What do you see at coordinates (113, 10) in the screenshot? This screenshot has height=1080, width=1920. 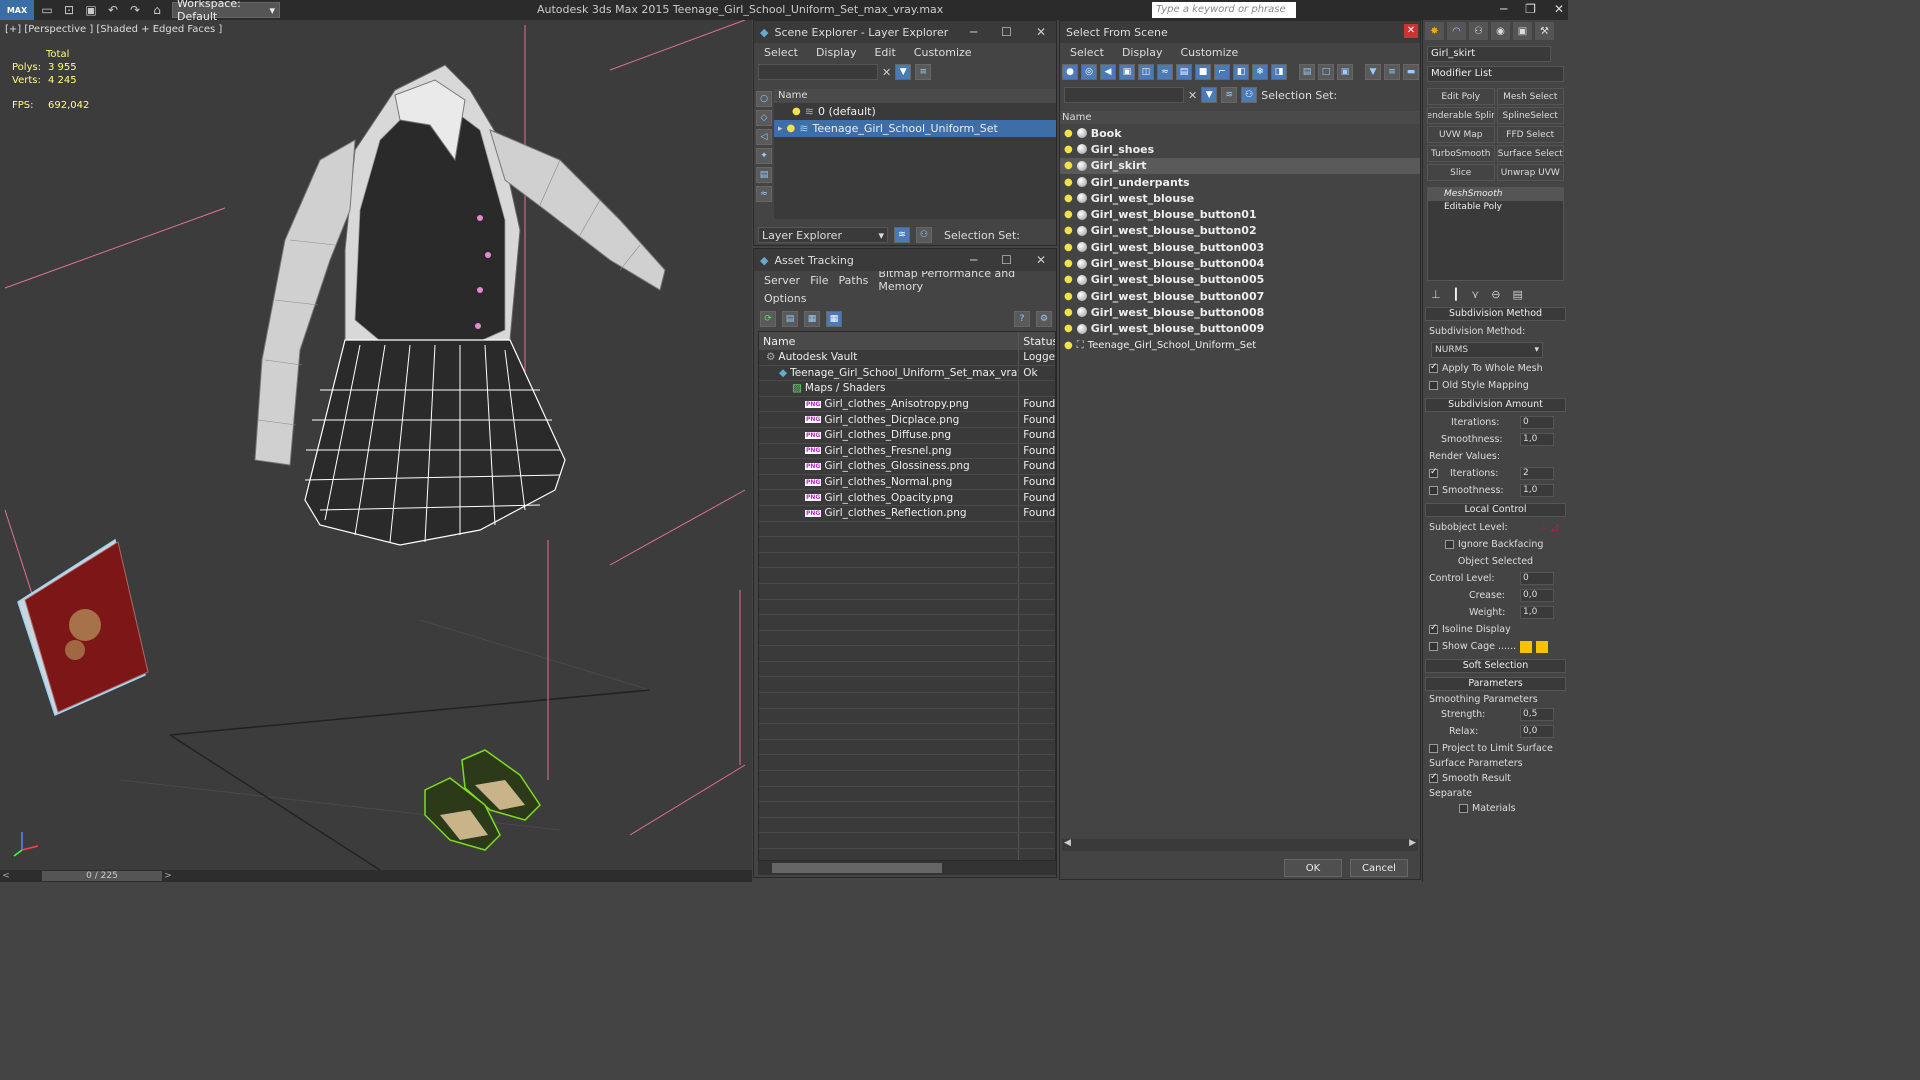 I see `undo-icon: ↶` at bounding box center [113, 10].